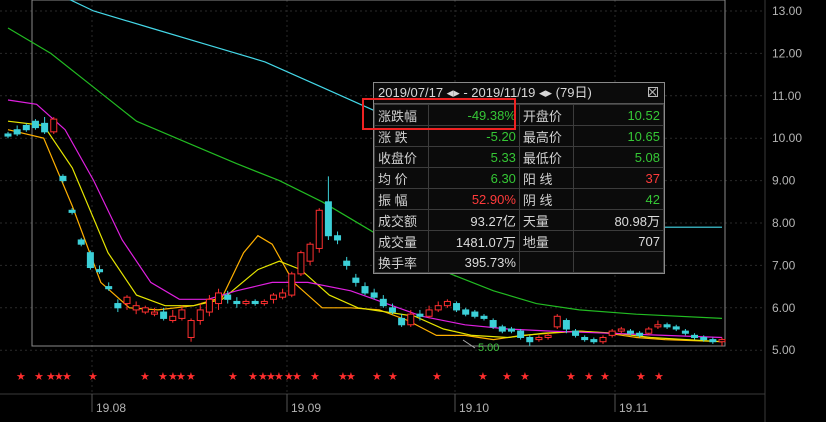  What do you see at coordinates (546, 115) in the screenshot?
I see `stat-label: 开盘价` at bounding box center [546, 115].